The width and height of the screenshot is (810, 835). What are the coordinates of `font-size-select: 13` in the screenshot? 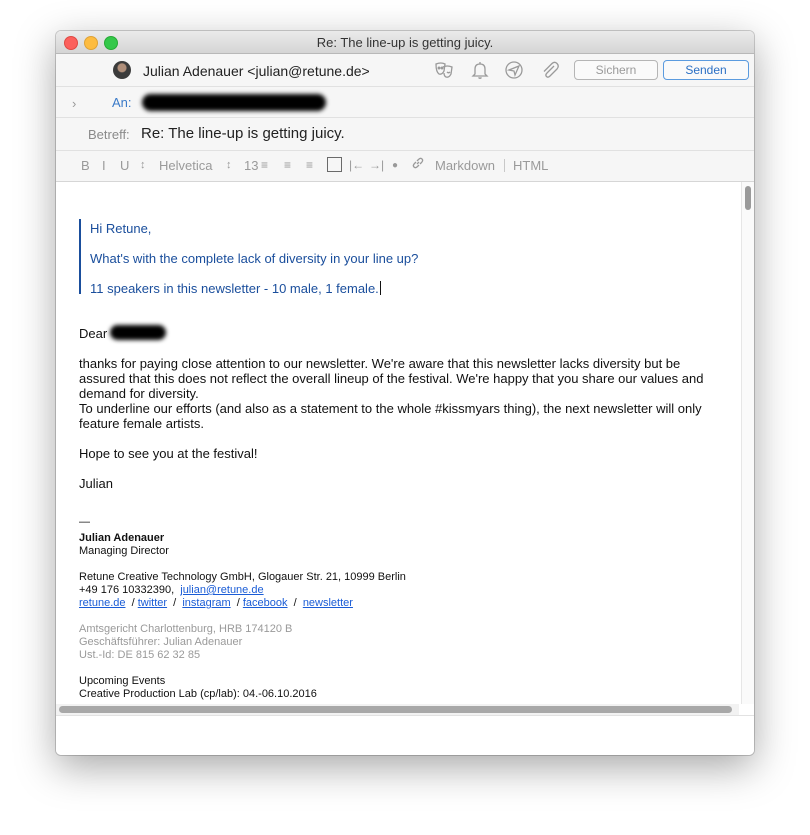 It's located at (251, 165).